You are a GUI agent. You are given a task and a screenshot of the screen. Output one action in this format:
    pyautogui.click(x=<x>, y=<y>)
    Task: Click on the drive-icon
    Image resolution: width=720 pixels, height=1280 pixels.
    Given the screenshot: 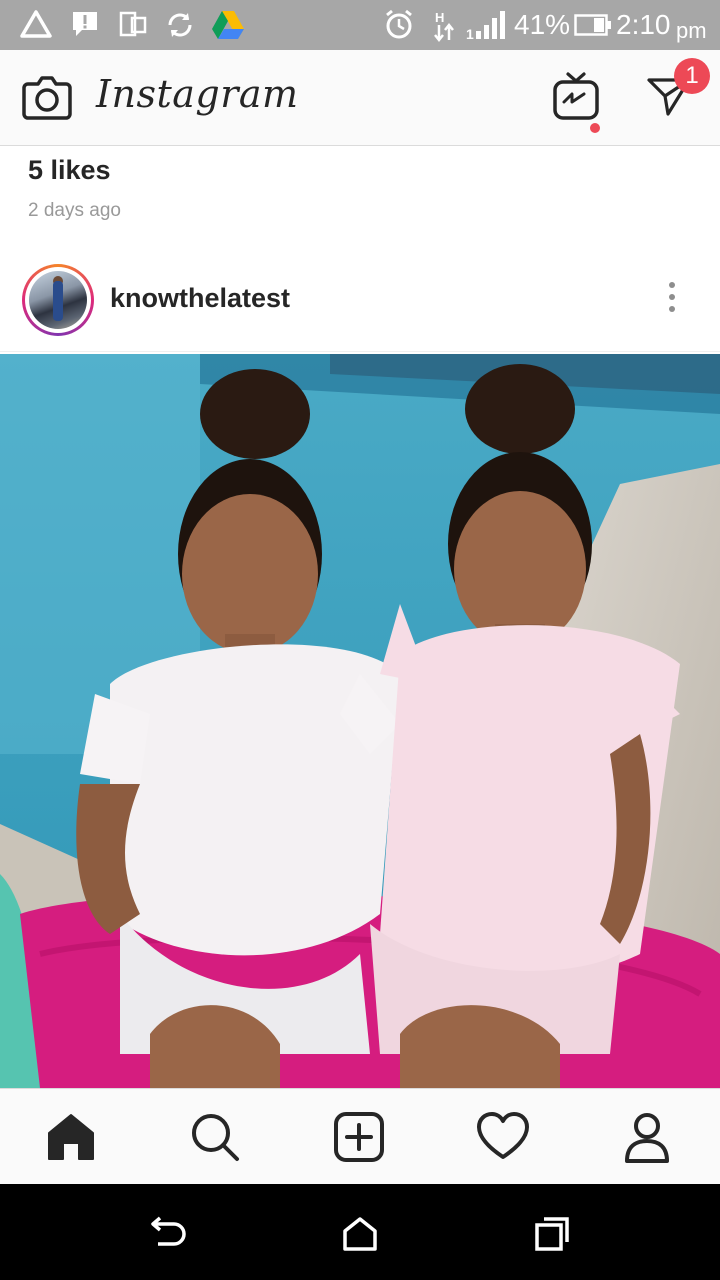 What is the action you would take?
    pyautogui.click(x=228, y=25)
    